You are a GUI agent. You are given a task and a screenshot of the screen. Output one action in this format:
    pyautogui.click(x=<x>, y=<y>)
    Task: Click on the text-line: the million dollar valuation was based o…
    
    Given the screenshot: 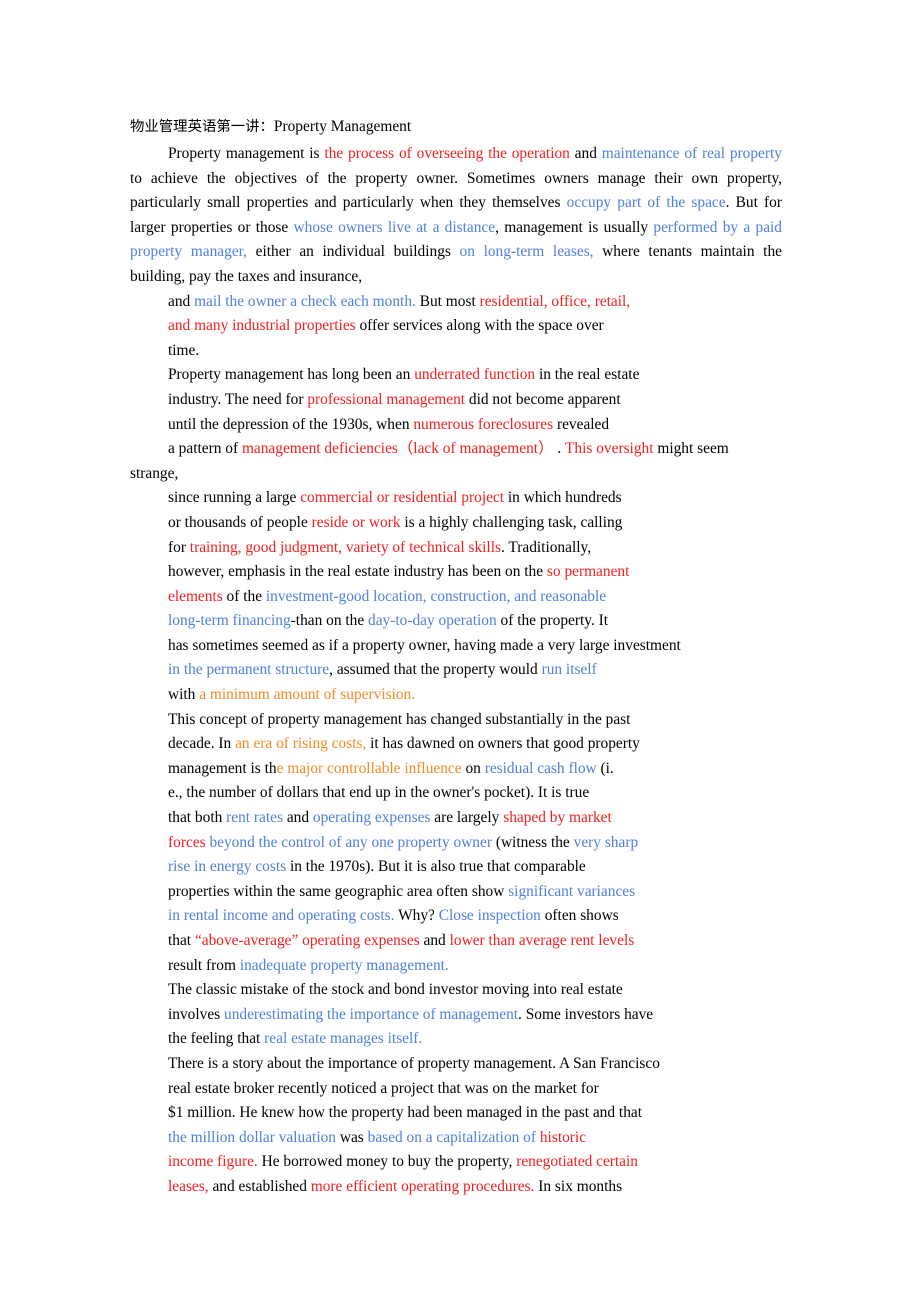 What is the action you would take?
    pyautogui.click(x=475, y=1138)
    